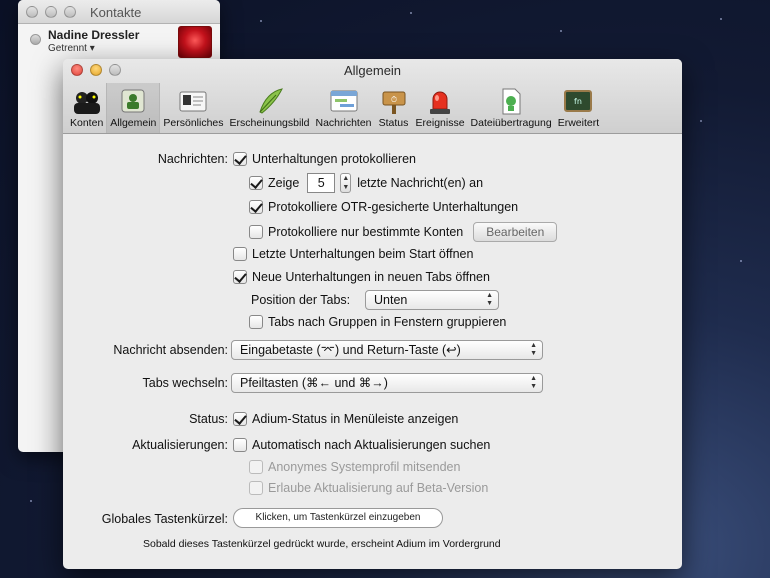 The width and height of the screenshot is (770, 578). Describe the element at coordinates (193, 123) in the screenshot. I see `tab-label: Persönliches` at that location.